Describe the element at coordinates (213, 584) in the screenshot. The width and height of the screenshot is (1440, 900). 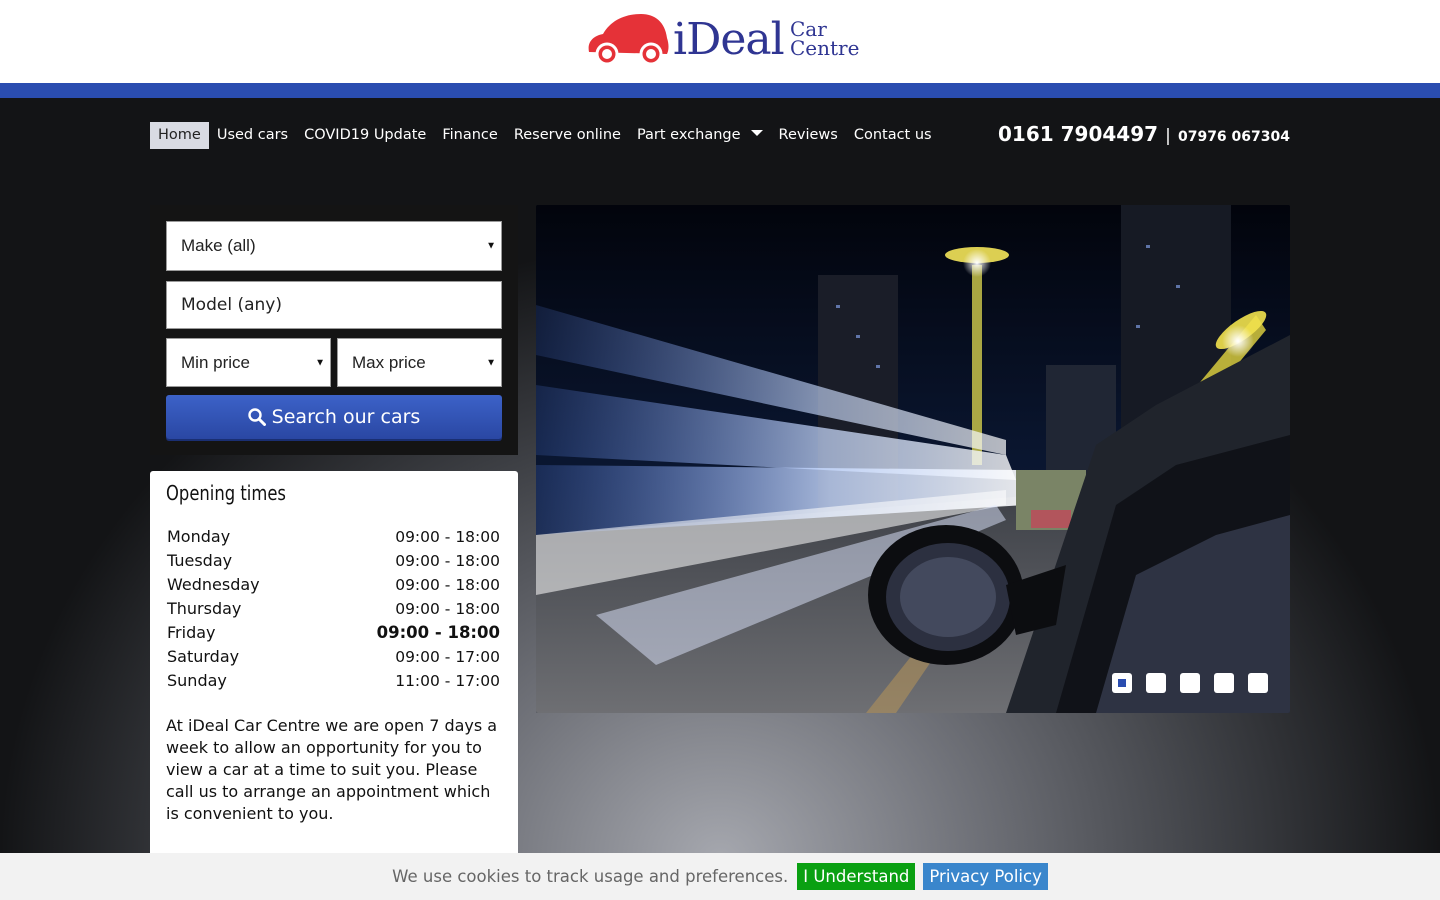
I see `opening-day: Wednesday` at that location.